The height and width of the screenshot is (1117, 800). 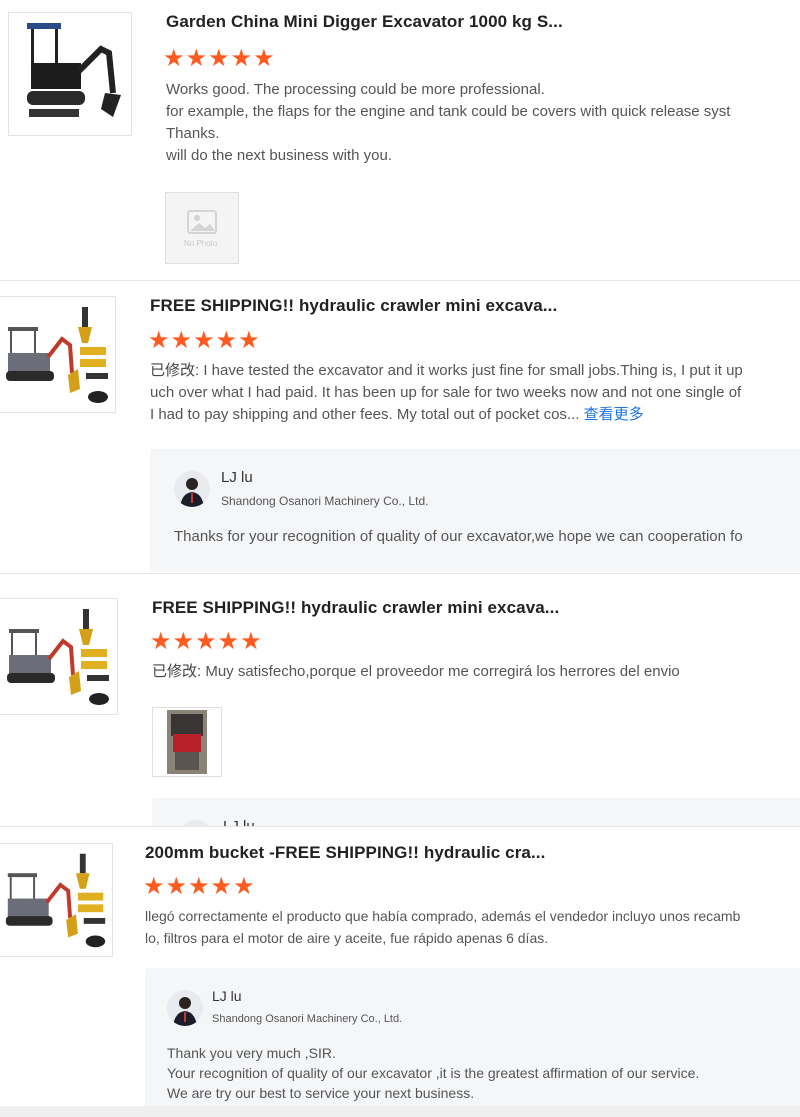 I want to click on seller-reply: LJ lu, so click(x=476, y=812).